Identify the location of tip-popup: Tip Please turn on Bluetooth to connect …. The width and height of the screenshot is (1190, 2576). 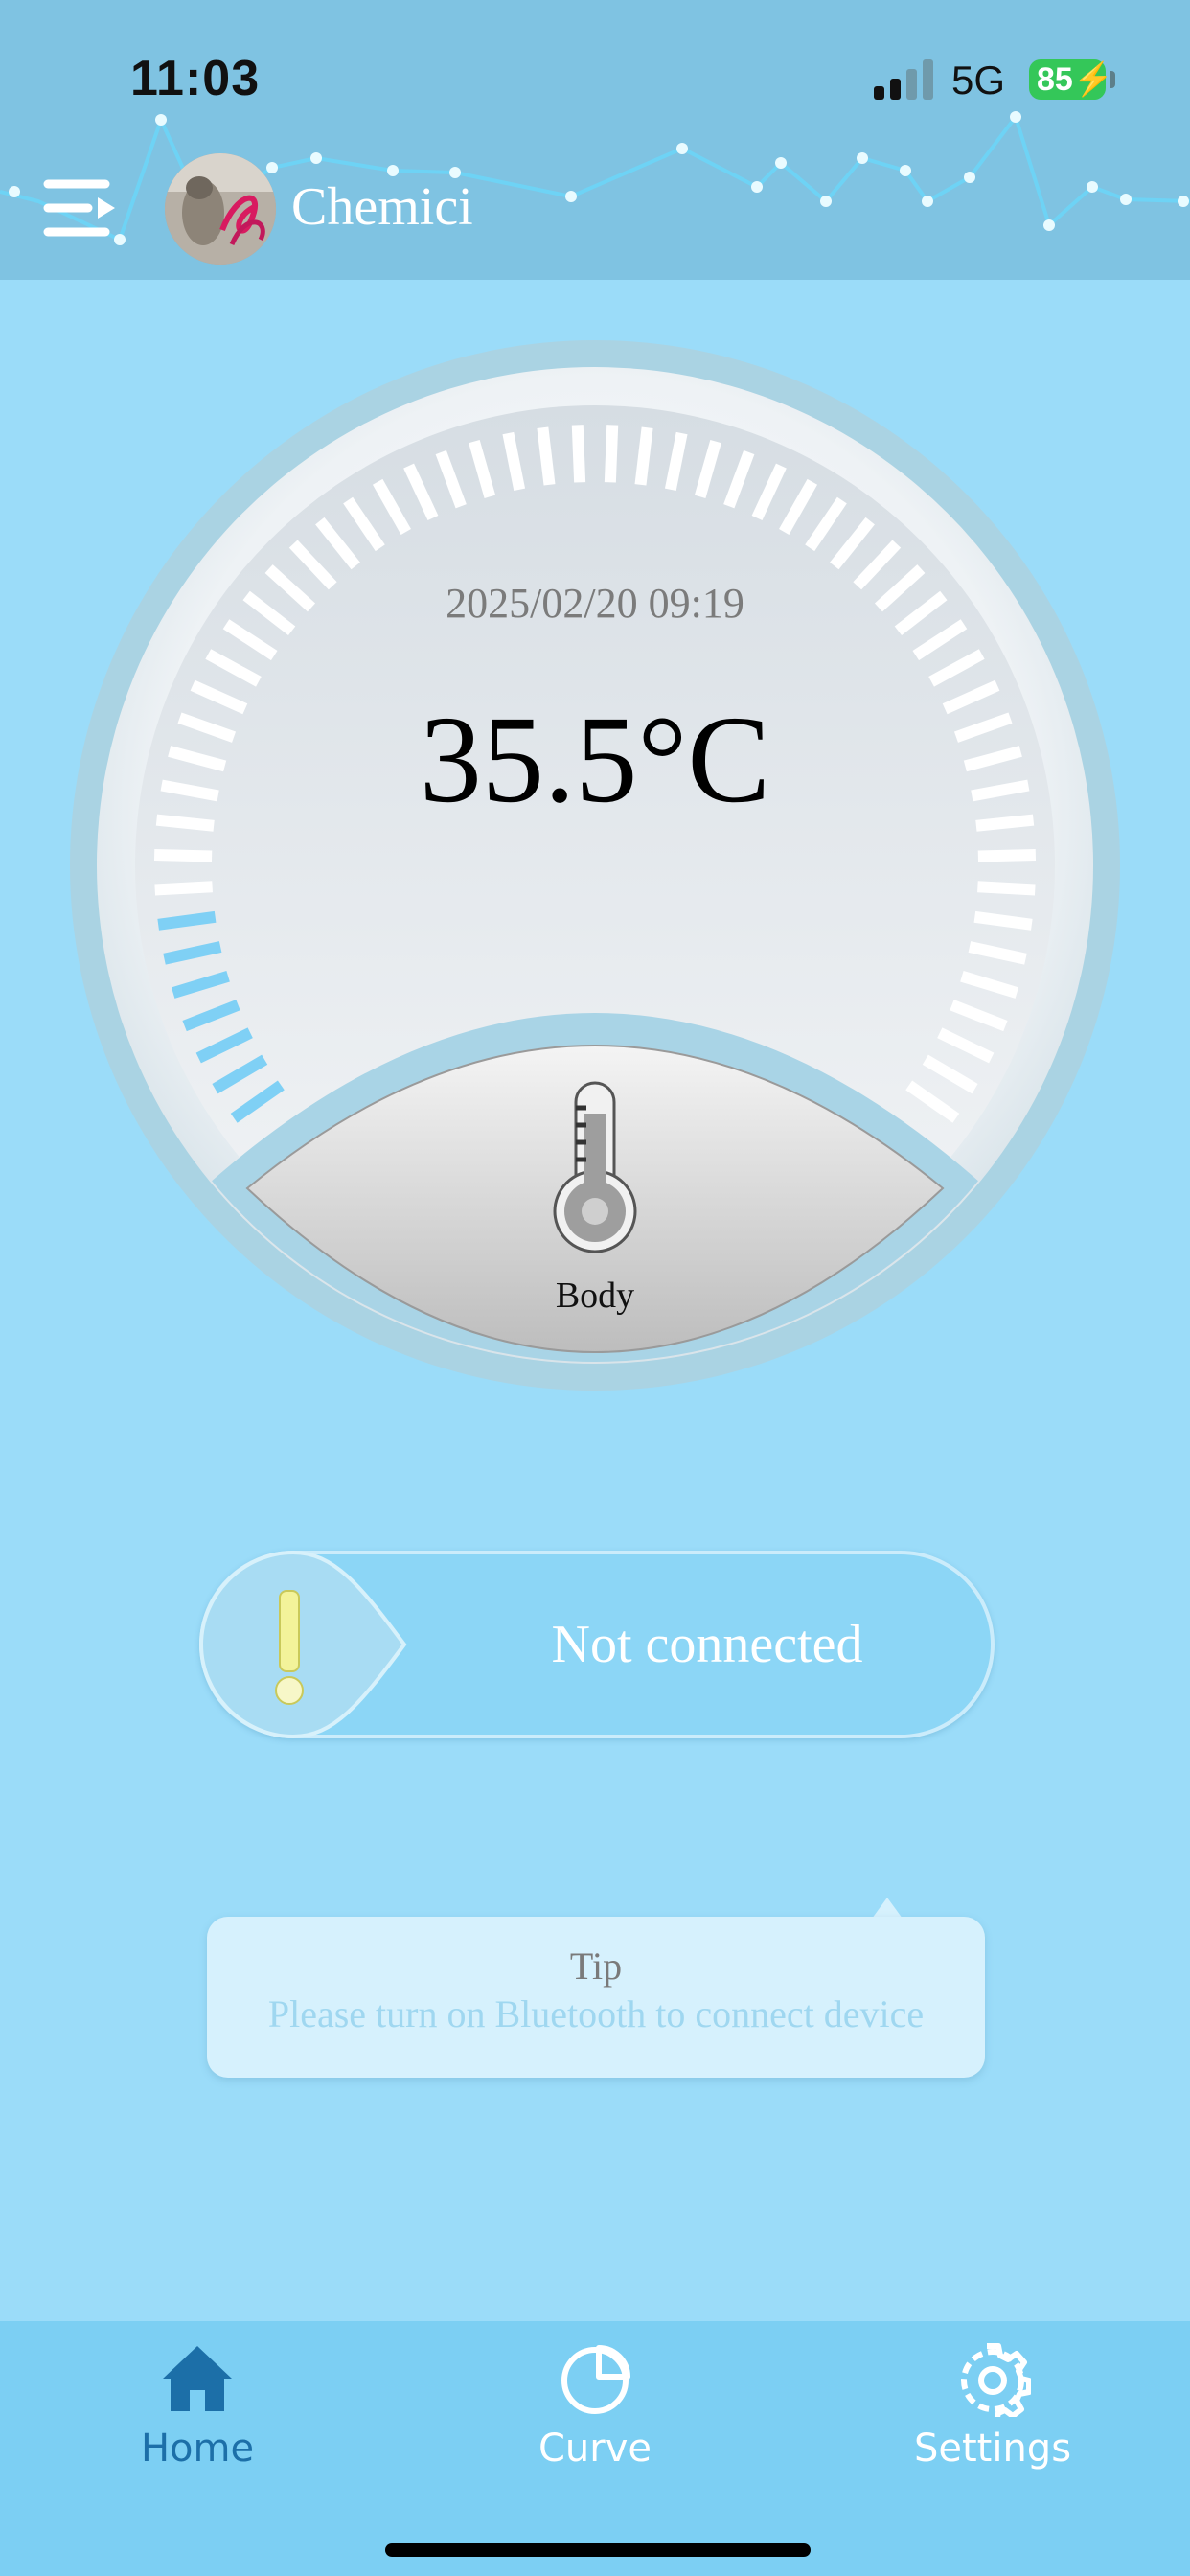
(596, 1997).